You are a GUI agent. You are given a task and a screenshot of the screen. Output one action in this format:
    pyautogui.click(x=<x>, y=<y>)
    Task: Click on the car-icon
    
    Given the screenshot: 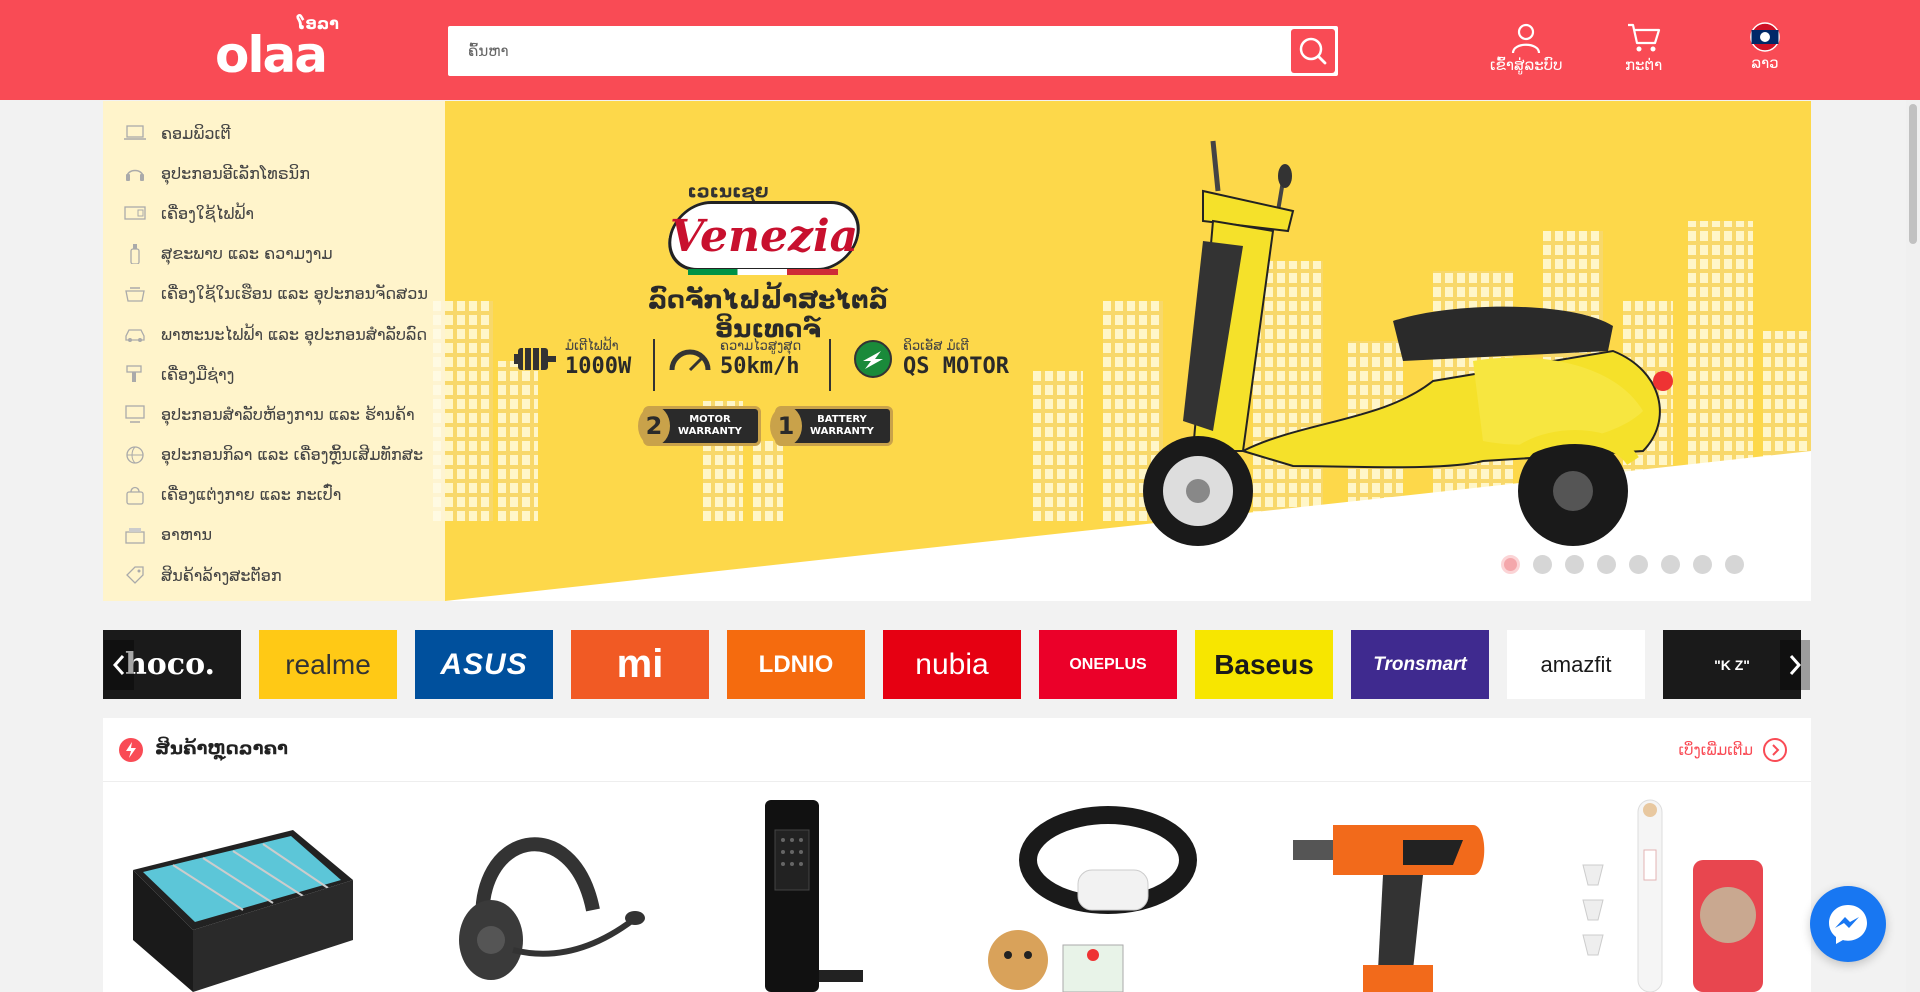 What is the action you would take?
    pyautogui.click(x=135, y=334)
    